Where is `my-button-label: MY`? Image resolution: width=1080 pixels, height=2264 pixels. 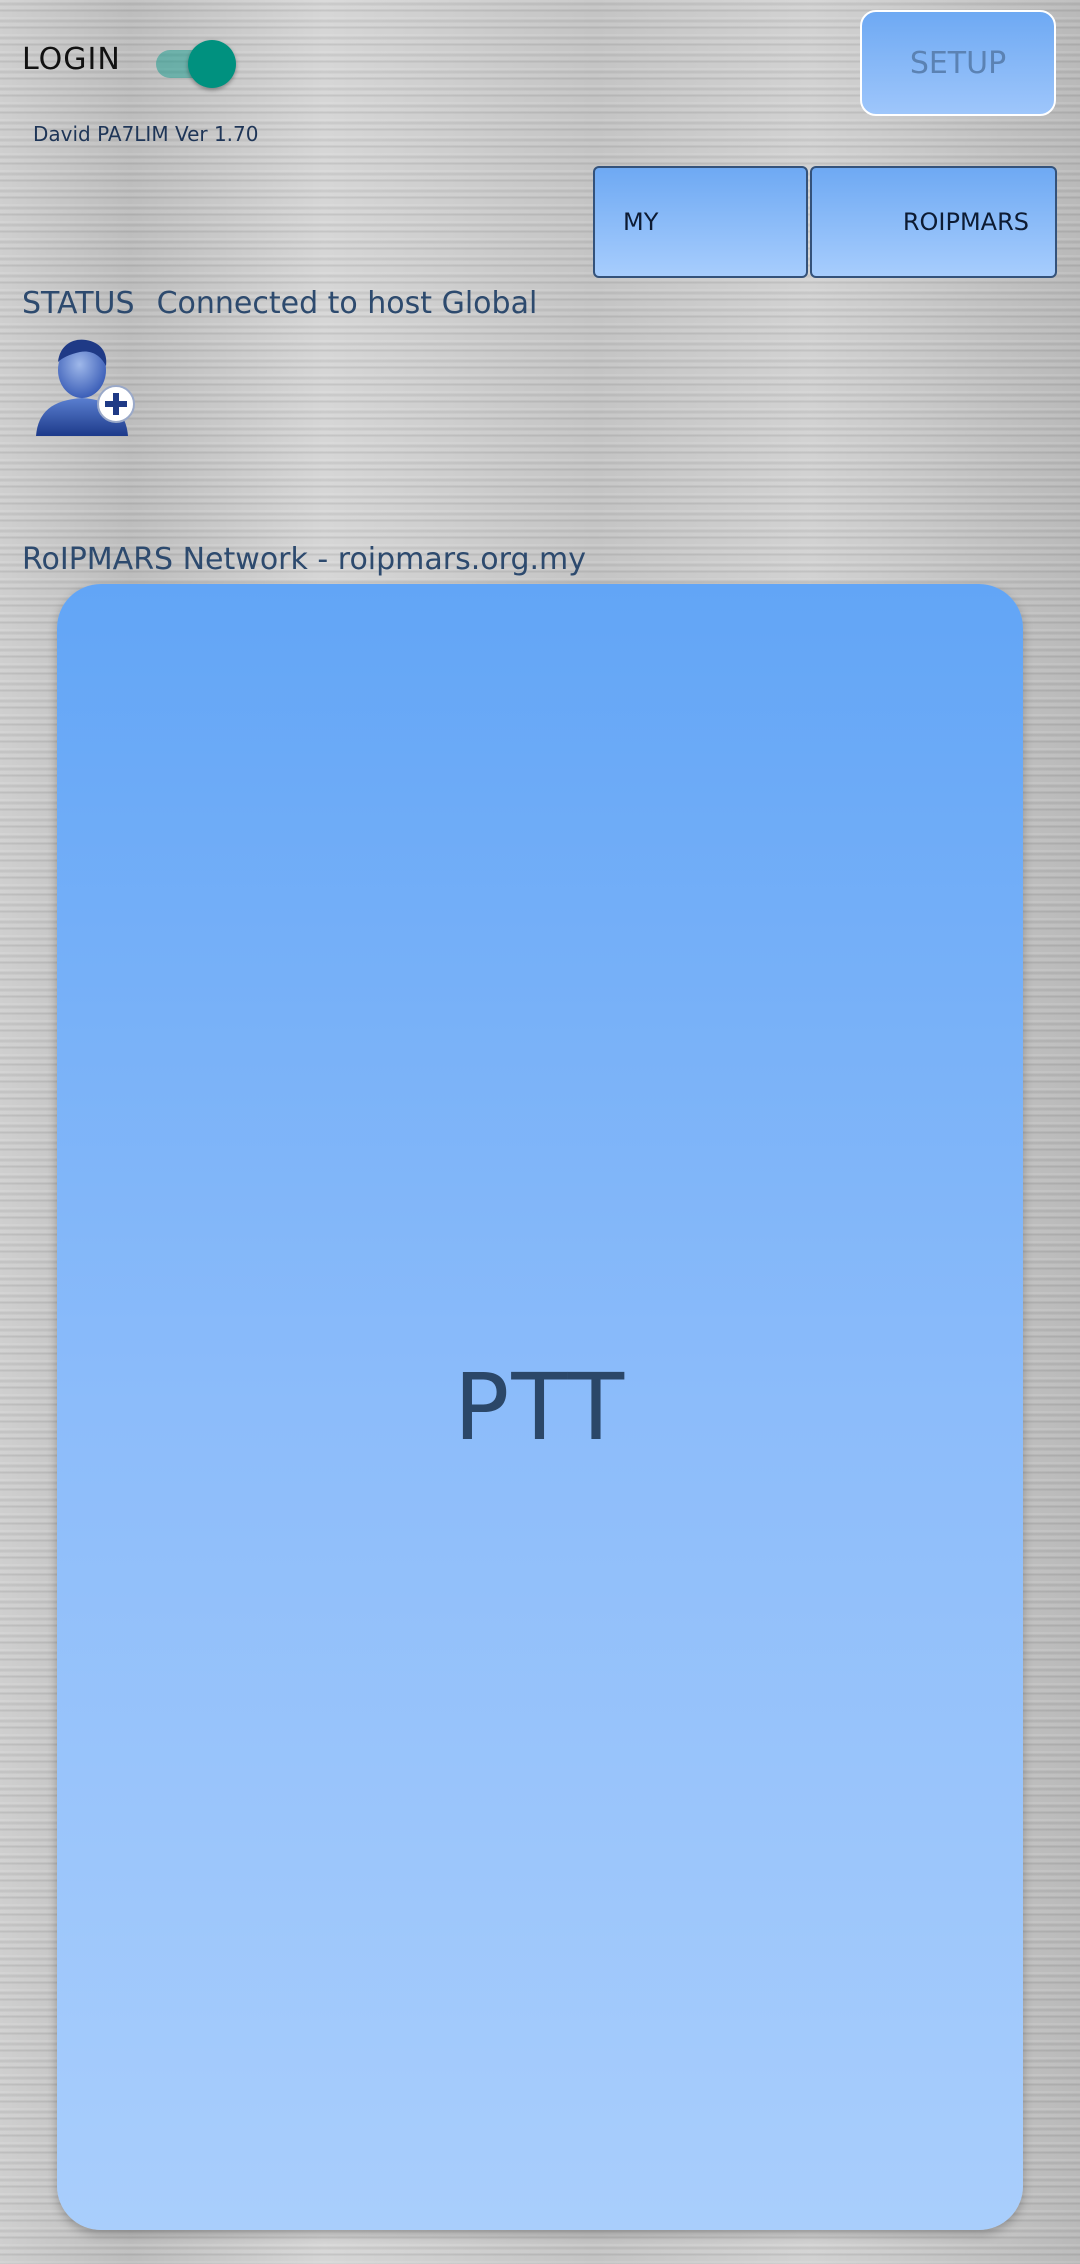
my-button-label: MY is located at coordinates (641, 222).